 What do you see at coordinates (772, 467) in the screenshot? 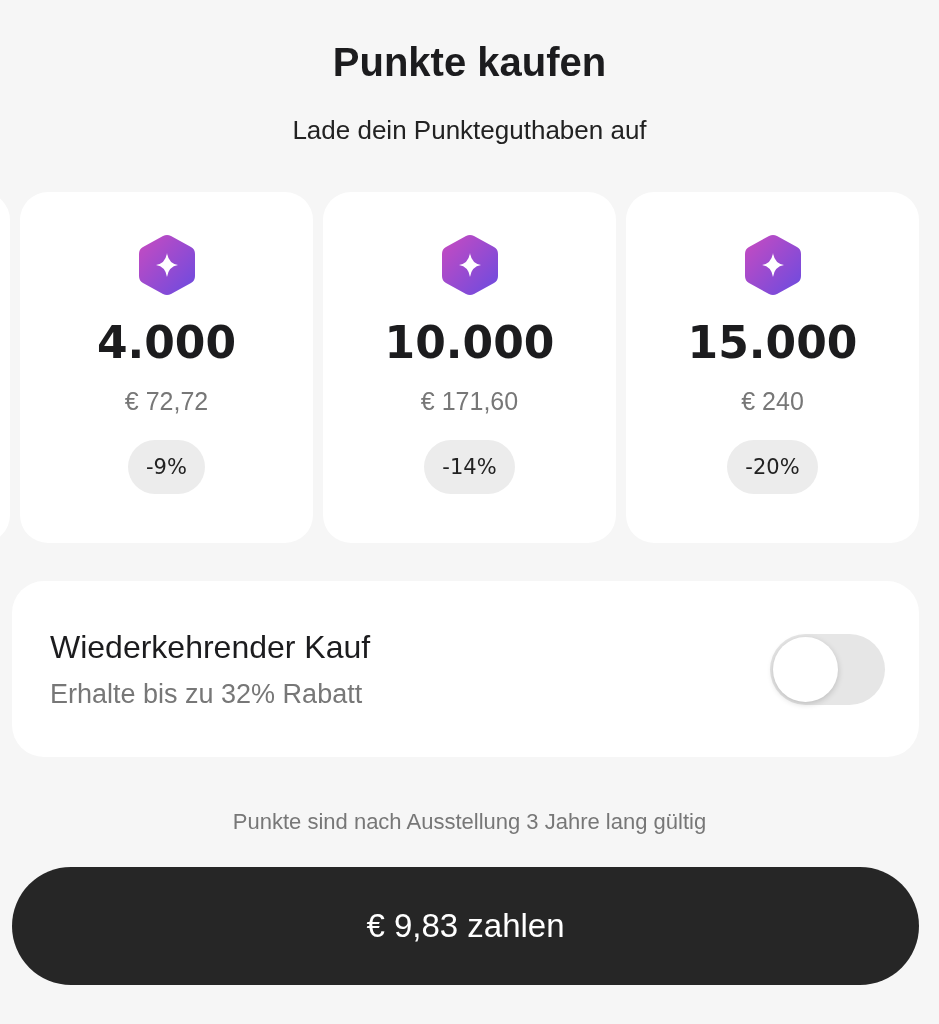
I see `discount-badge: -20%` at bounding box center [772, 467].